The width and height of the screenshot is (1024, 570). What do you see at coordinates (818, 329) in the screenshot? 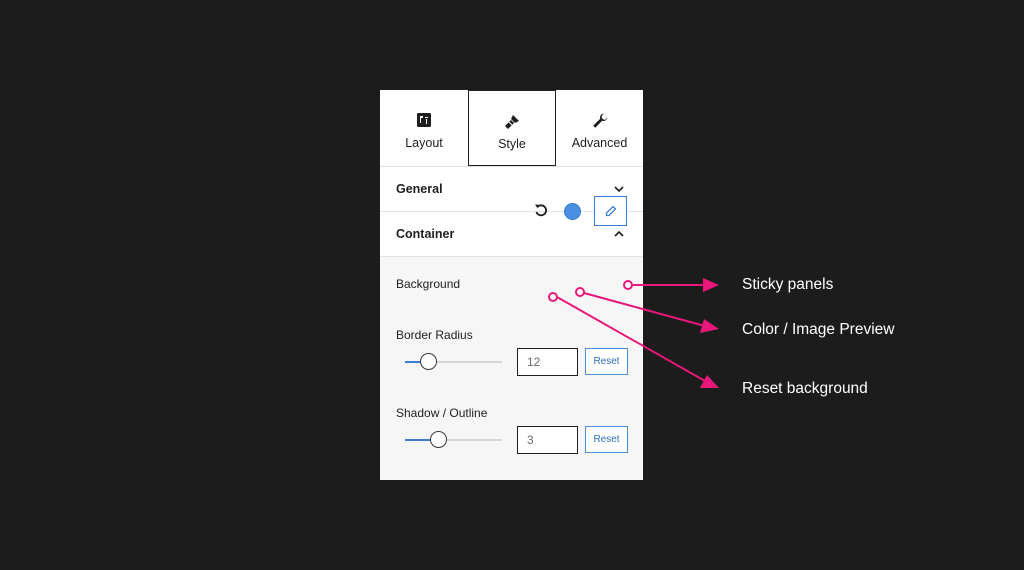
I see `callout-color-preview: Color / Image Preview` at bounding box center [818, 329].